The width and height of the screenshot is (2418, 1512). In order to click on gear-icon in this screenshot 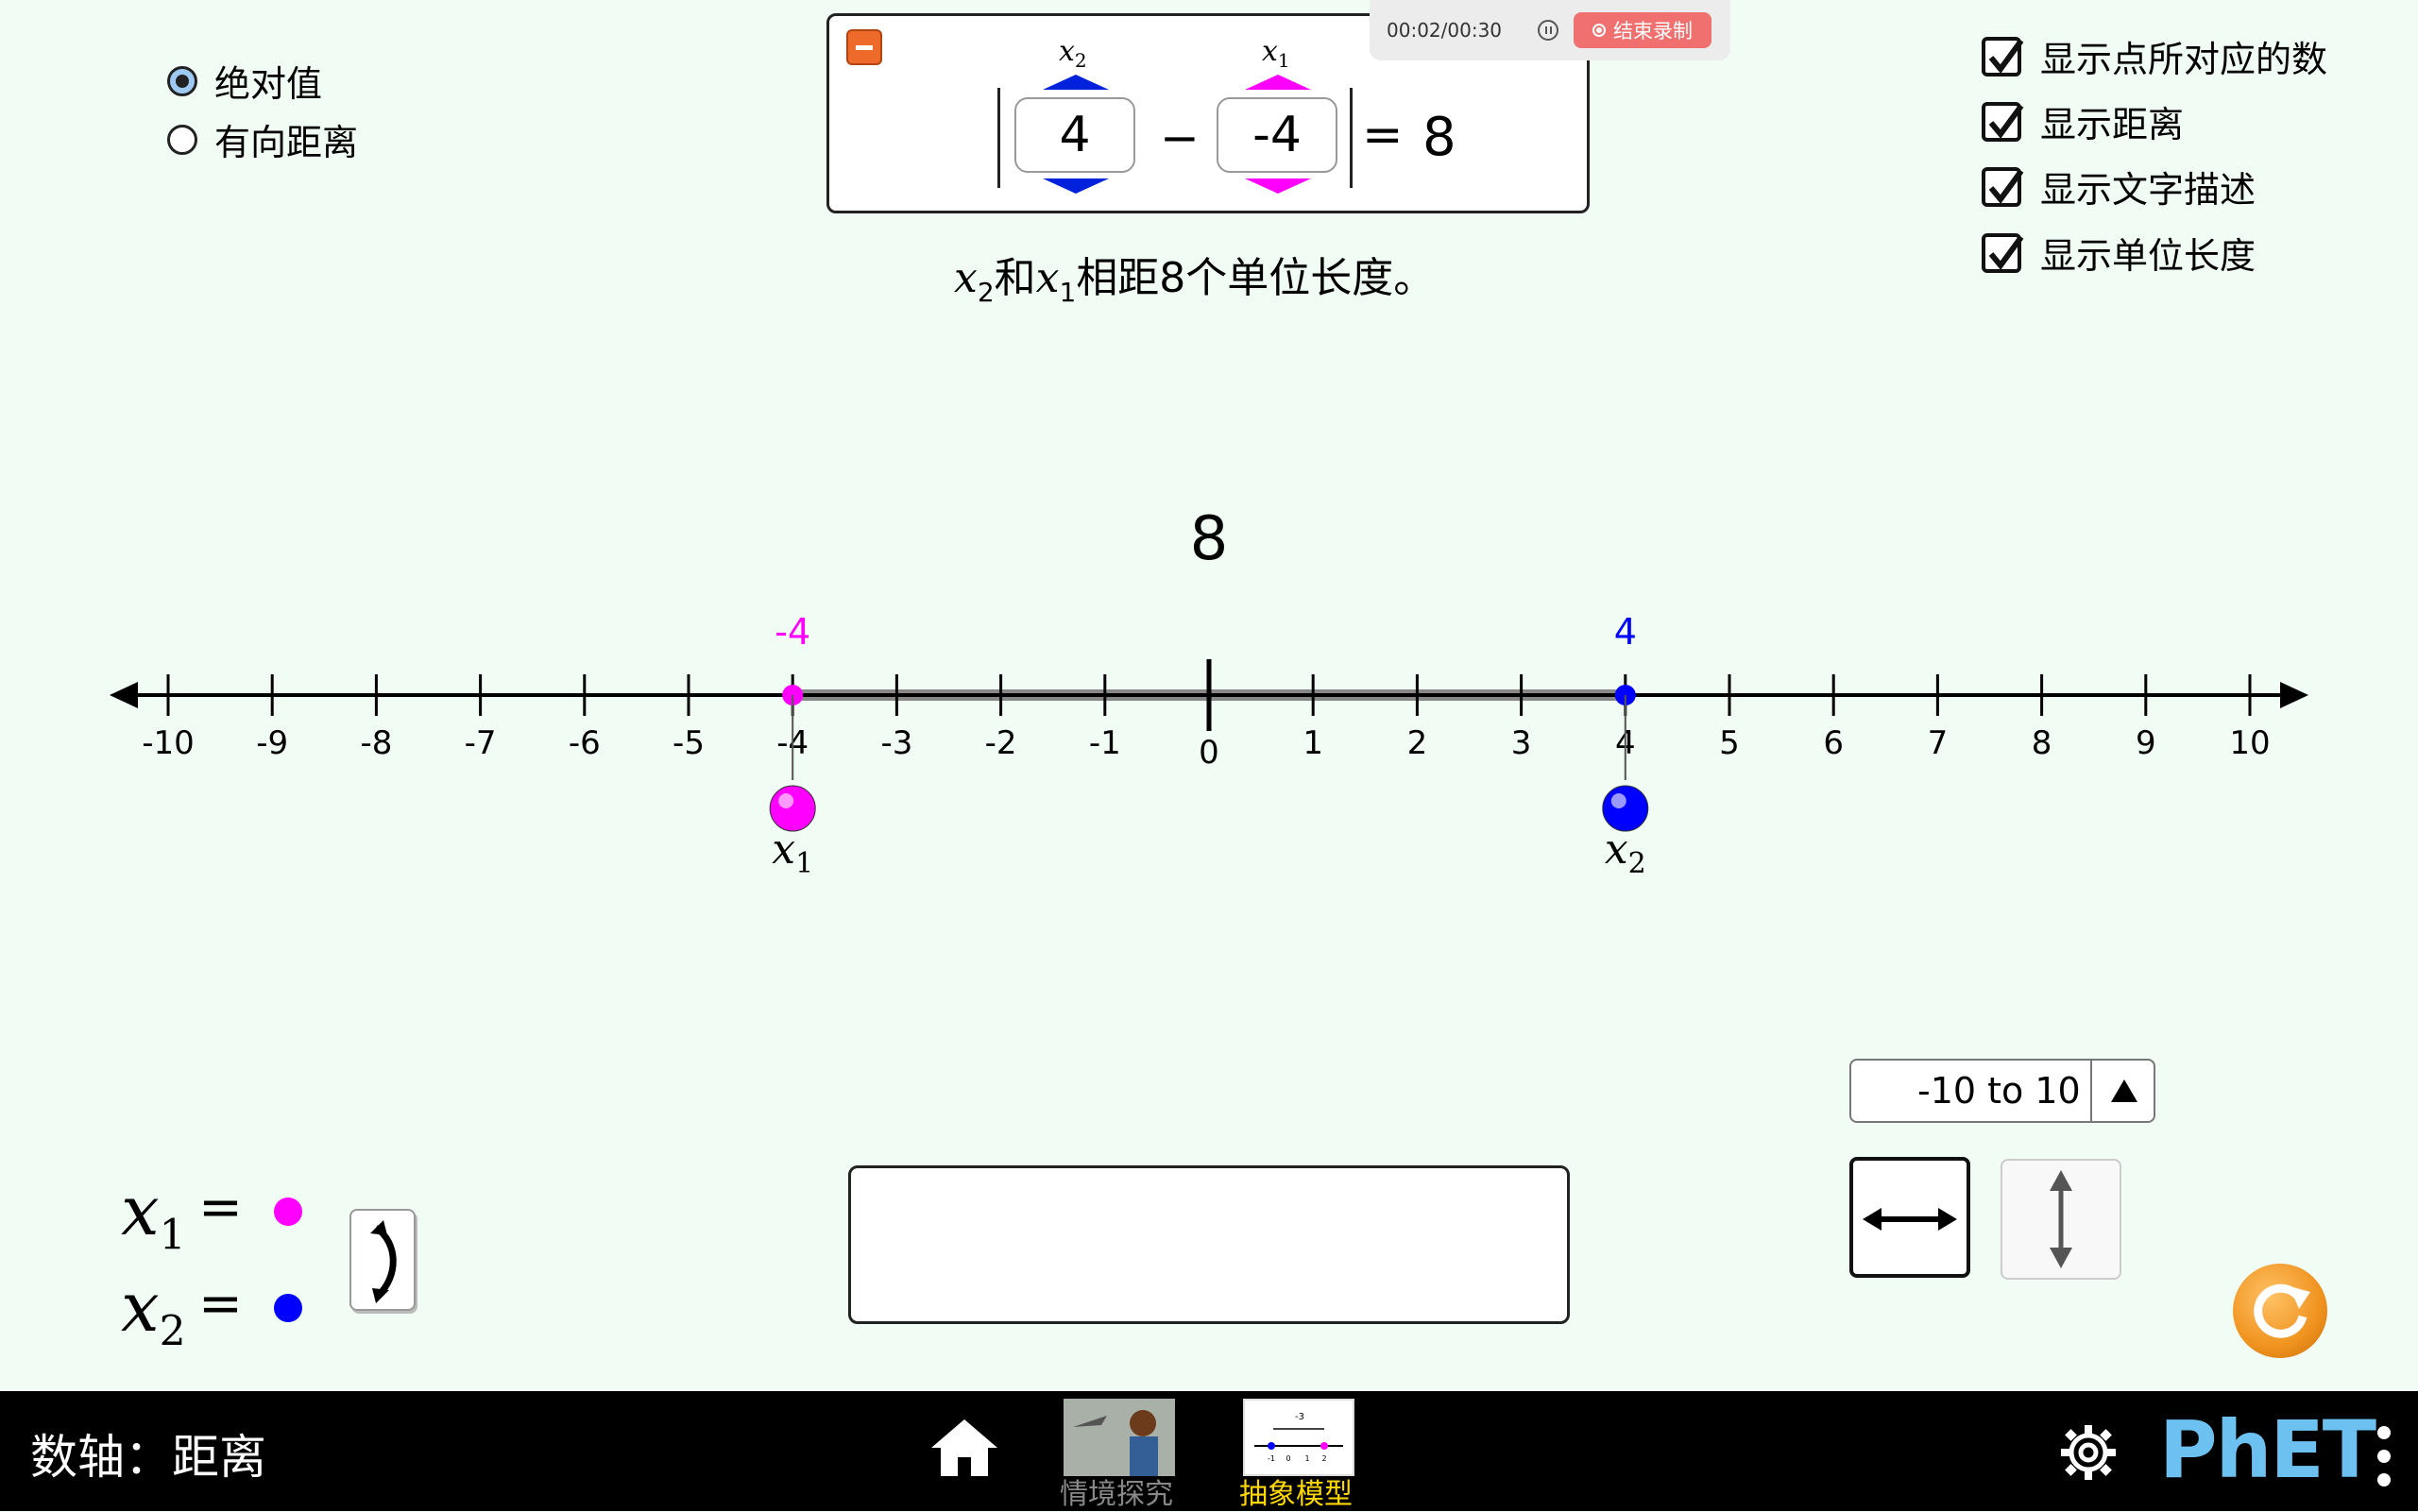, I will do `click(2088, 1452)`.